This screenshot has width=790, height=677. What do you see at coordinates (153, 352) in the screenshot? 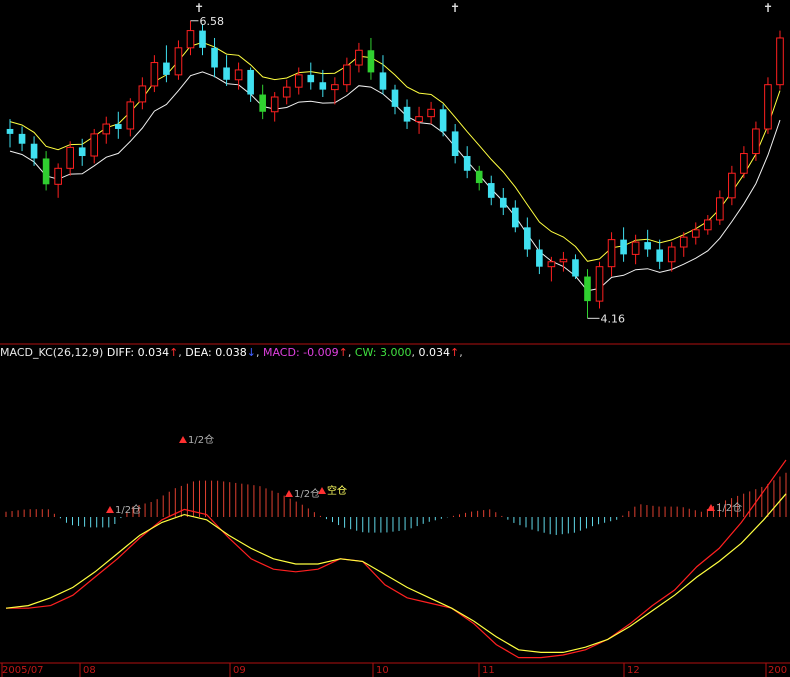
I see `diff-value: 0.034` at bounding box center [153, 352].